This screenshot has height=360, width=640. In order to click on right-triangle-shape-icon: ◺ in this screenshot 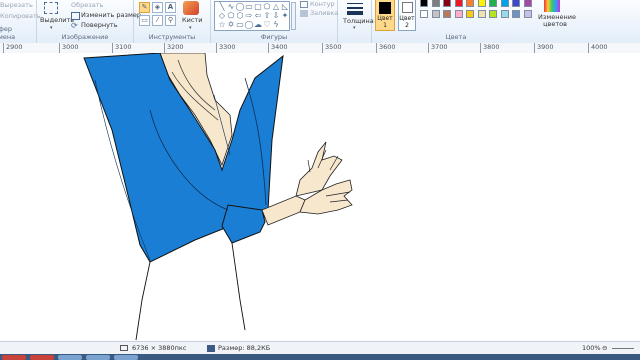, I will do `click(285, 6)`.